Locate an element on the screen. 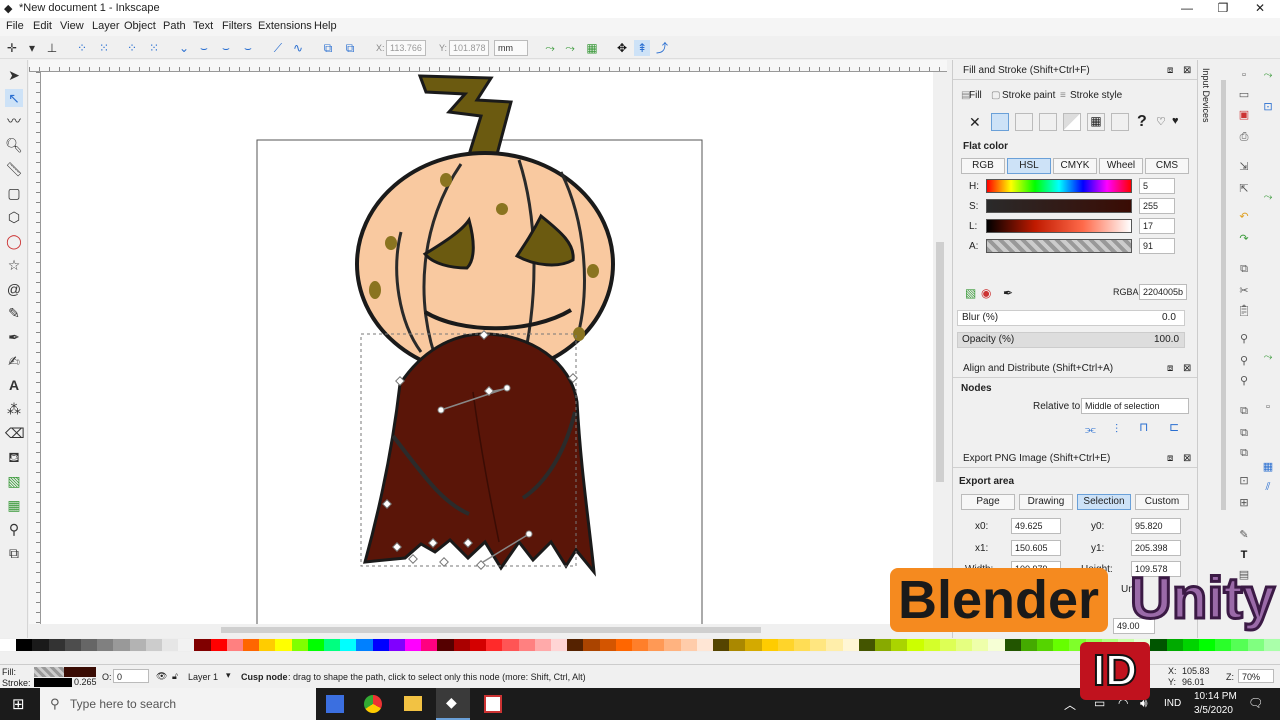 The width and height of the screenshot is (1280, 720). vertical-ruler is located at coordinates (35, 348).